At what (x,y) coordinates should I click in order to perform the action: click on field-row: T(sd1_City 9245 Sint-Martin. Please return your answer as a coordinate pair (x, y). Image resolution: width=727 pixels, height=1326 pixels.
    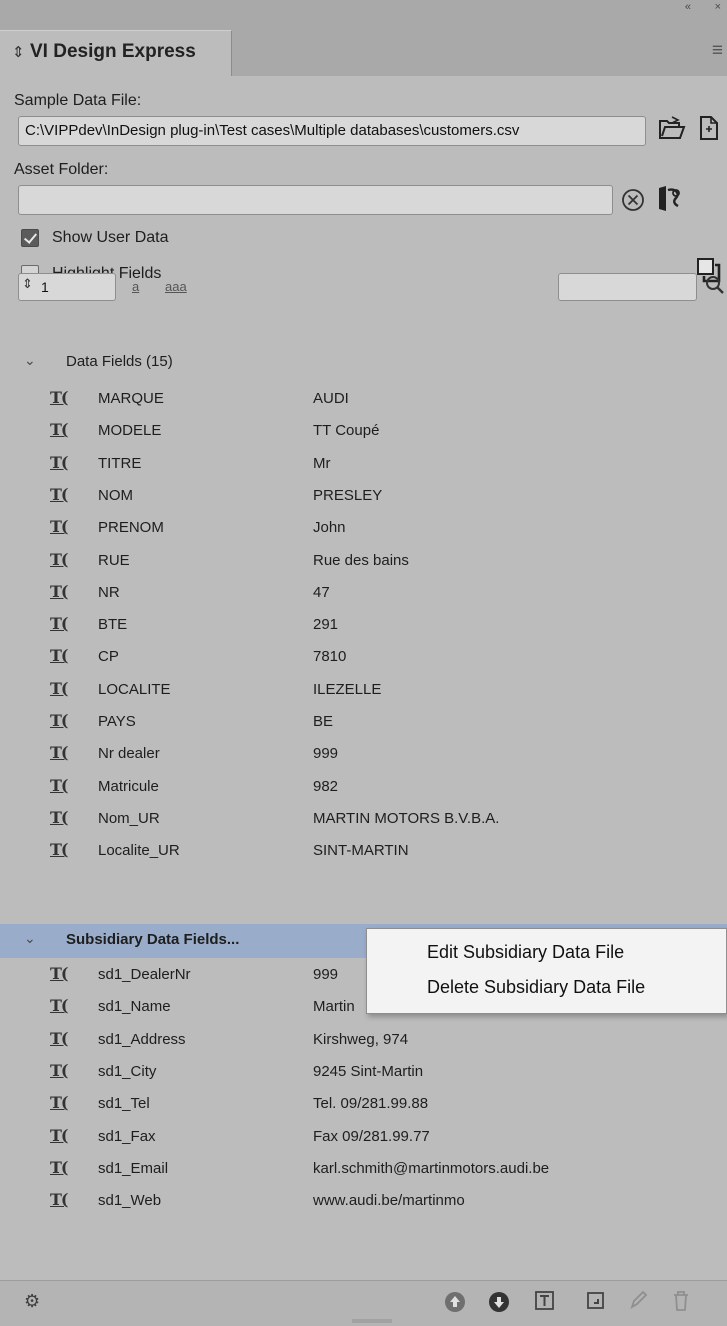
    Looking at the image, I should click on (363, 1072).